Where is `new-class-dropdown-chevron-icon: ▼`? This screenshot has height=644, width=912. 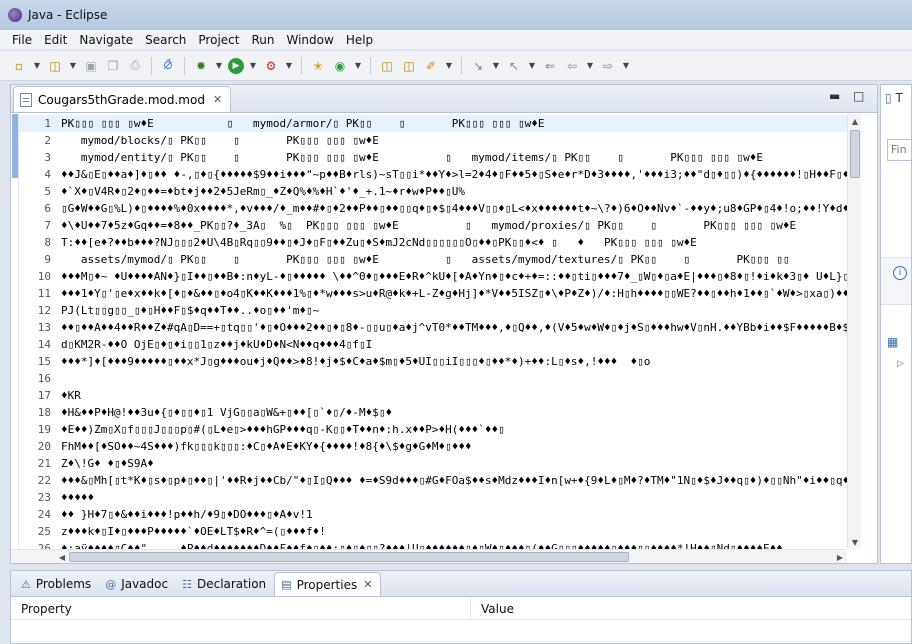
new-class-dropdown-chevron-icon: ▼ is located at coordinates (358, 66).